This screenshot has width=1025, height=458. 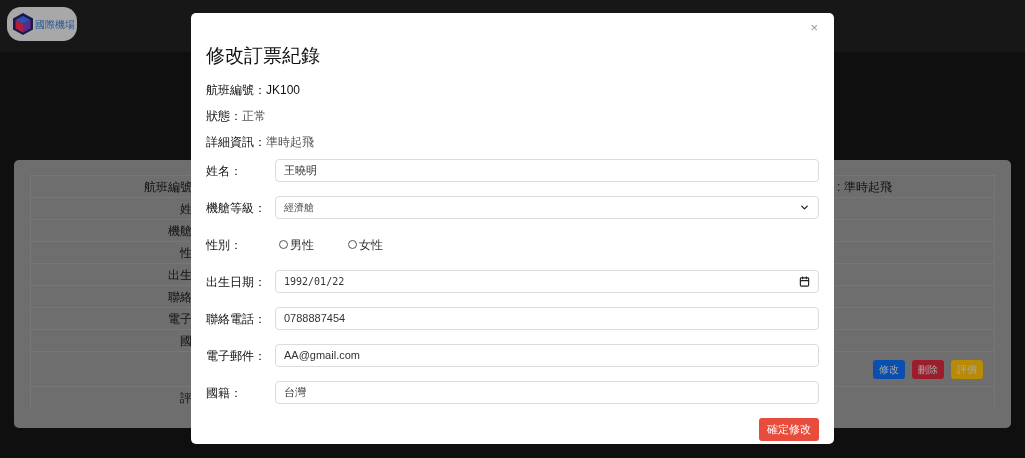 What do you see at coordinates (186, 209) in the screenshot?
I see `row-label: 姓` at bounding box center [186, 209].